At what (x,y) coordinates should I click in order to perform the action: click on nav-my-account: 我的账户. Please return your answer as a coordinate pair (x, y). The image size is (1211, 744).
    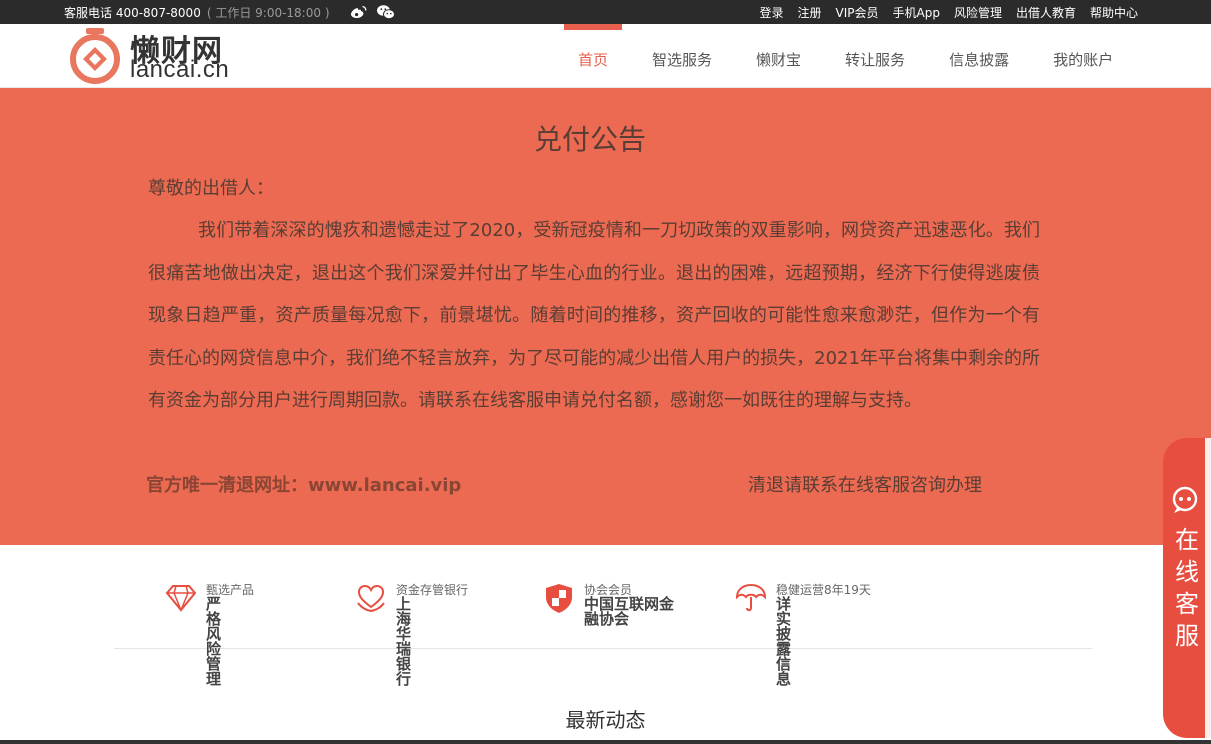
    Looking at the image, I should click on (1083, 56).